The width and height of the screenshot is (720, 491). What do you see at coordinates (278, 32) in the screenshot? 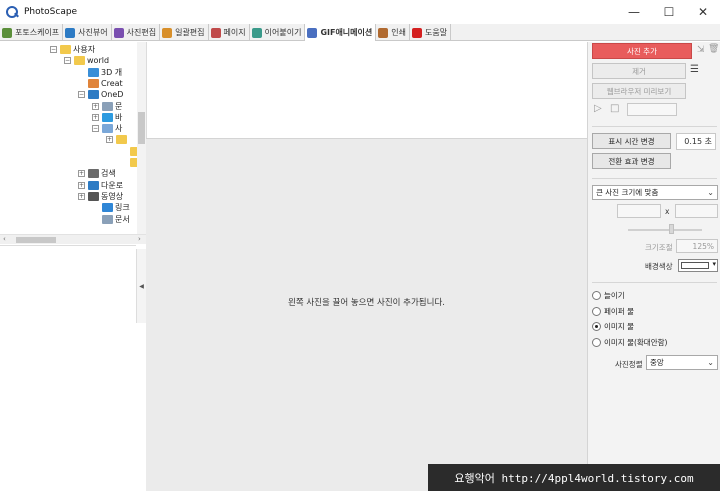
I see `tab-5: 이어붙이기` at bounding box center [278, 32].